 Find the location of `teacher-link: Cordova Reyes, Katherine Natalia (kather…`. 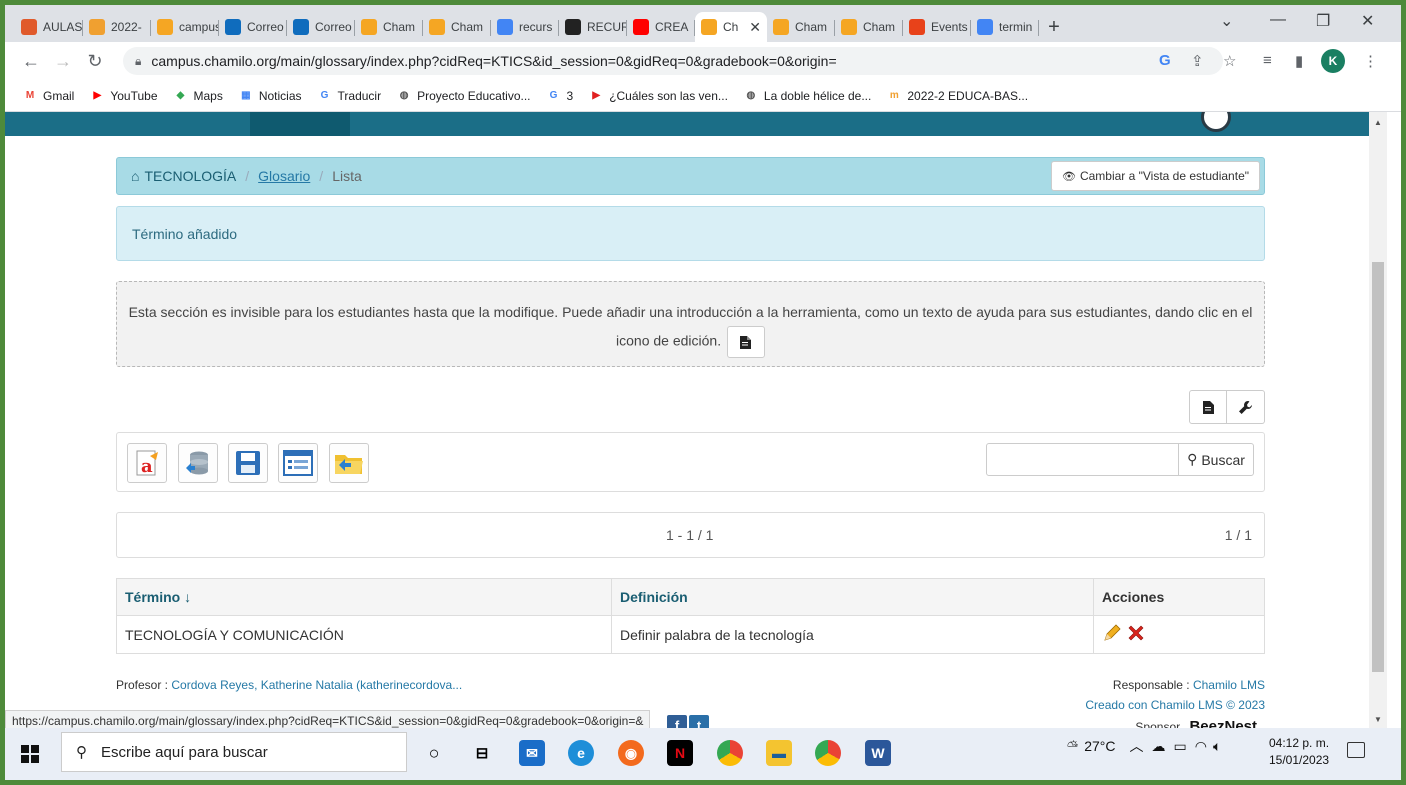

teacher-link: Cordova Reyes, Katherine Natalia (kather… is located at coordinates (316, 685).